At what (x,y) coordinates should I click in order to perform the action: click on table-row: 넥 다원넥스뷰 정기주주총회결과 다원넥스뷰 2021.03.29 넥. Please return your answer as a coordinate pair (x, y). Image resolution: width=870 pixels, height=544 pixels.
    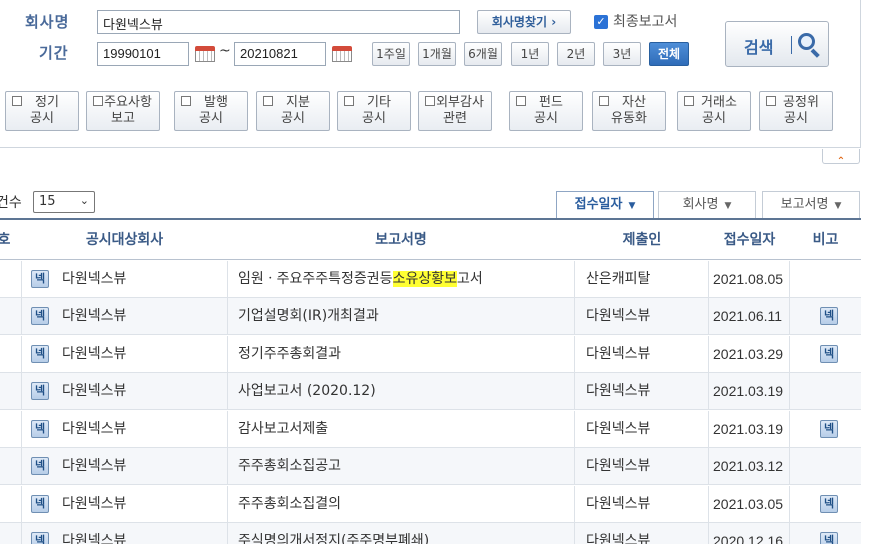
    Looking at the image, I should click on (430, 354).